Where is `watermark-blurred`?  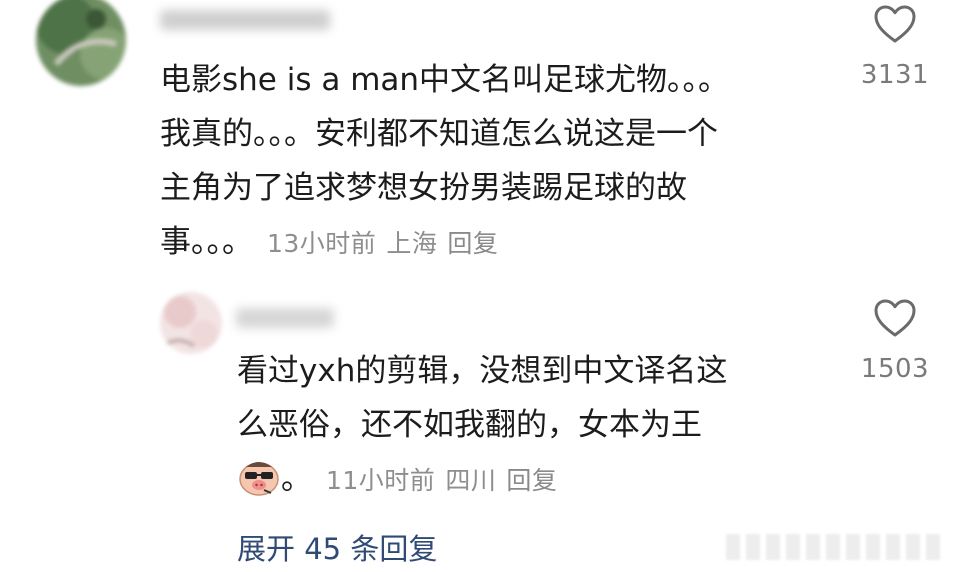
watermark-blurred is located at coordinates (836, 547).